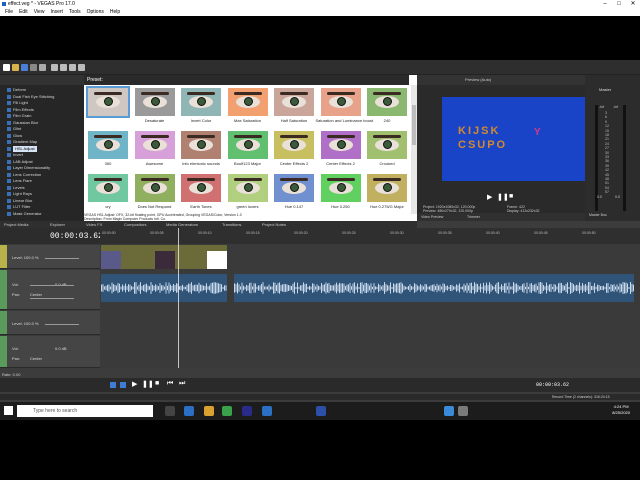 Image resolution: width=640 pixels, height=480 pixels. What do you see at coordinates (432, 217) in the screenshot?
I see `tab-video-preview: Video Preview` at bounding box center [432, 217].